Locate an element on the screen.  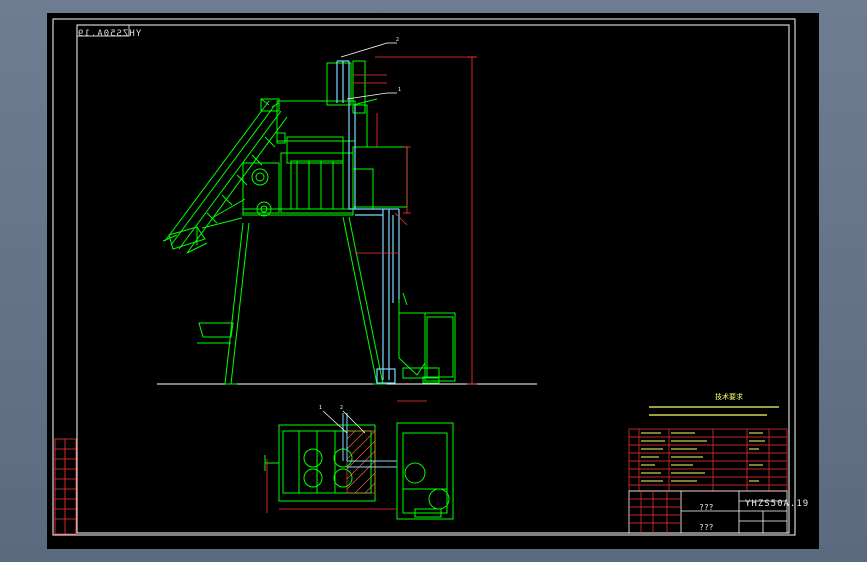
technical-requirements-title: 技术要求 is located at coordinates (729, 397).